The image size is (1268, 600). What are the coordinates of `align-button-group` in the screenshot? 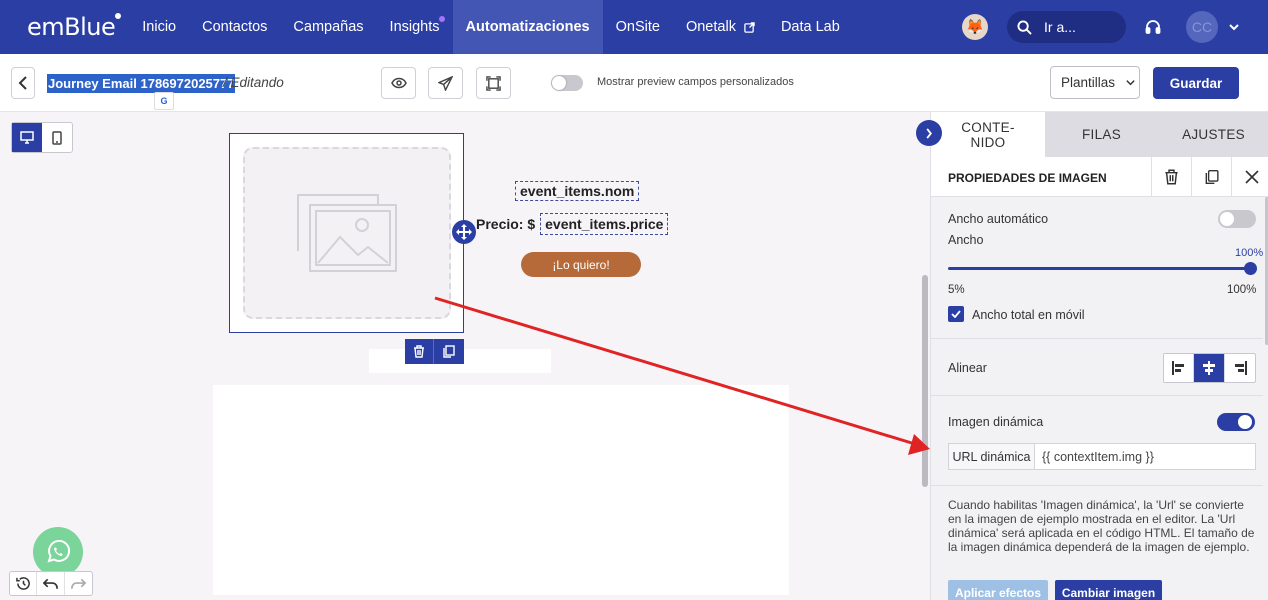 It's located at (1209, 368).